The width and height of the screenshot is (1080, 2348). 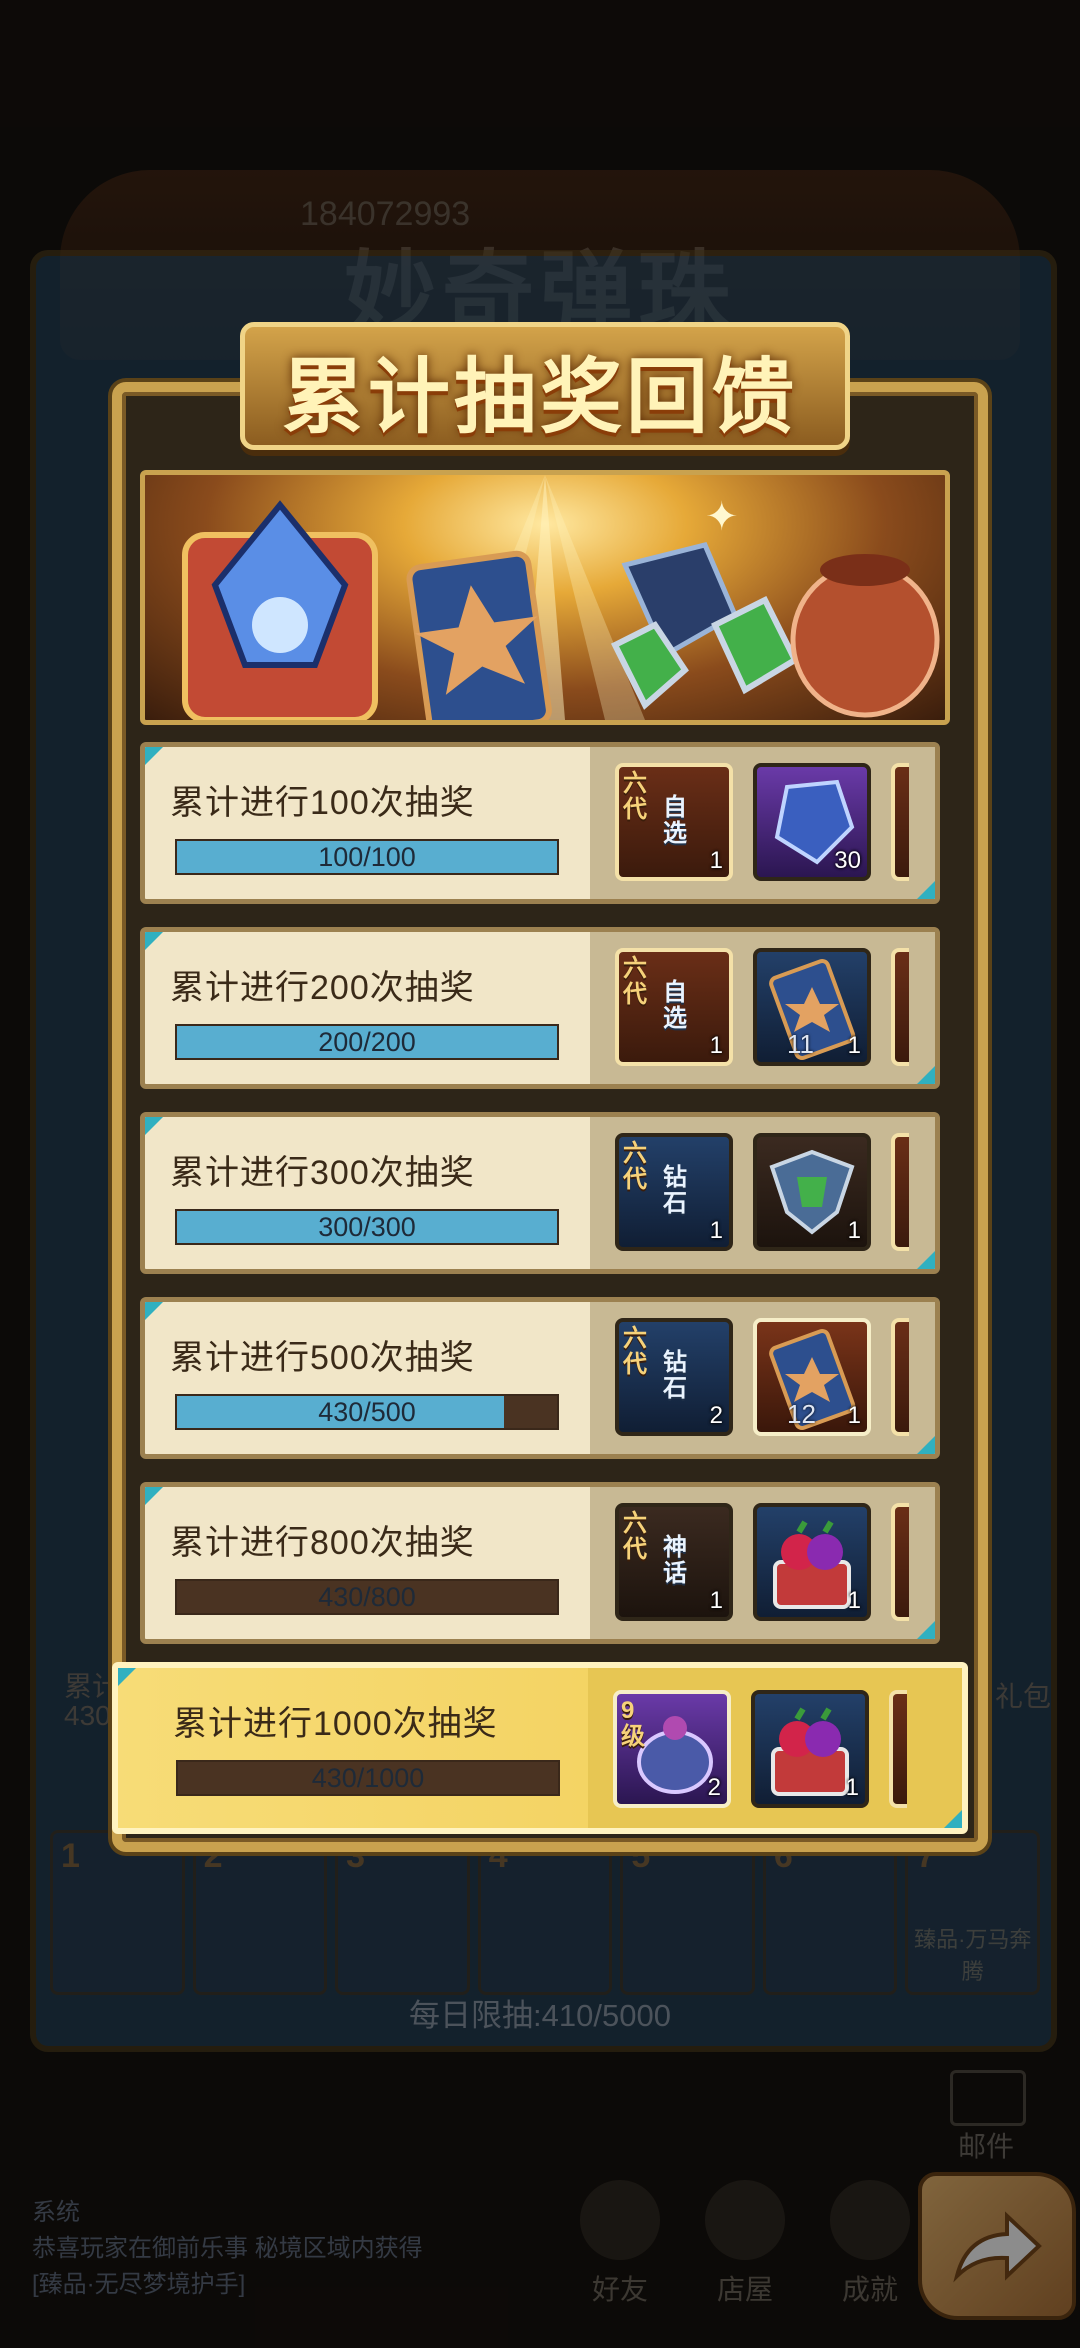 I want to click on reward-row-highlighted: 累计进行1000次抽奖 430/1000 9级 2 1, so click(x=540, y=1748).